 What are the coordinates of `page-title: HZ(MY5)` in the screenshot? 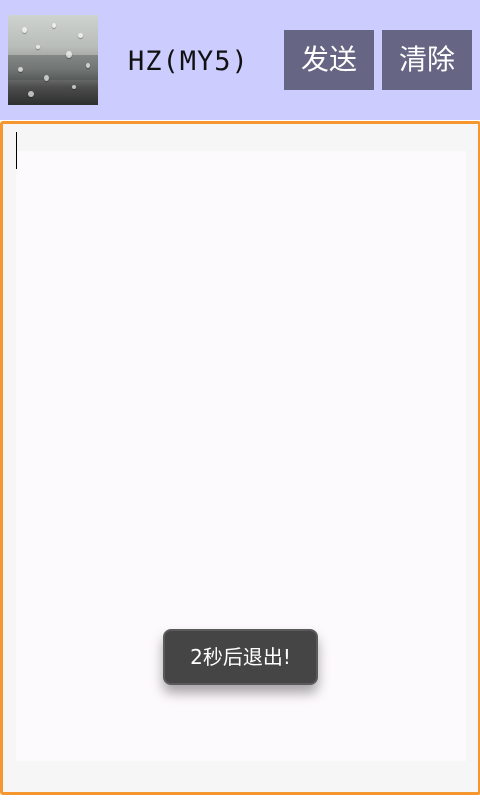 It's located at (188, 61).